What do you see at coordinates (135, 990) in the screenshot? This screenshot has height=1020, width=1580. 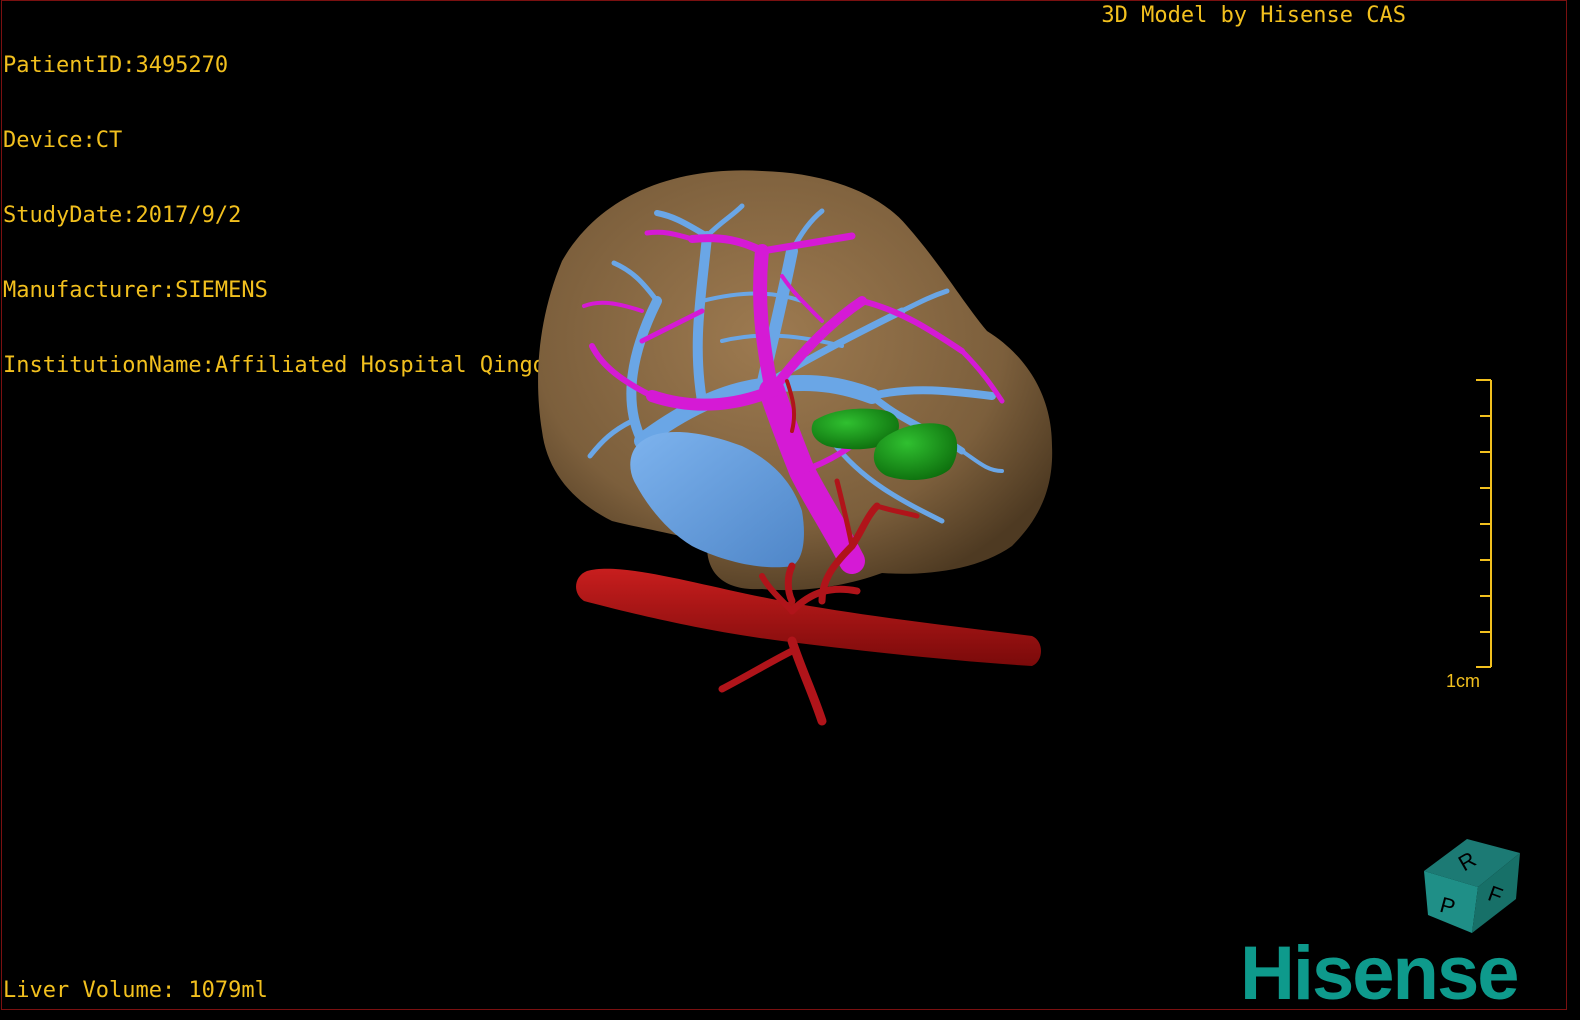 I see `liver-volume-text: Liver Volume: 1079ml` at bounding box center [135, 990].